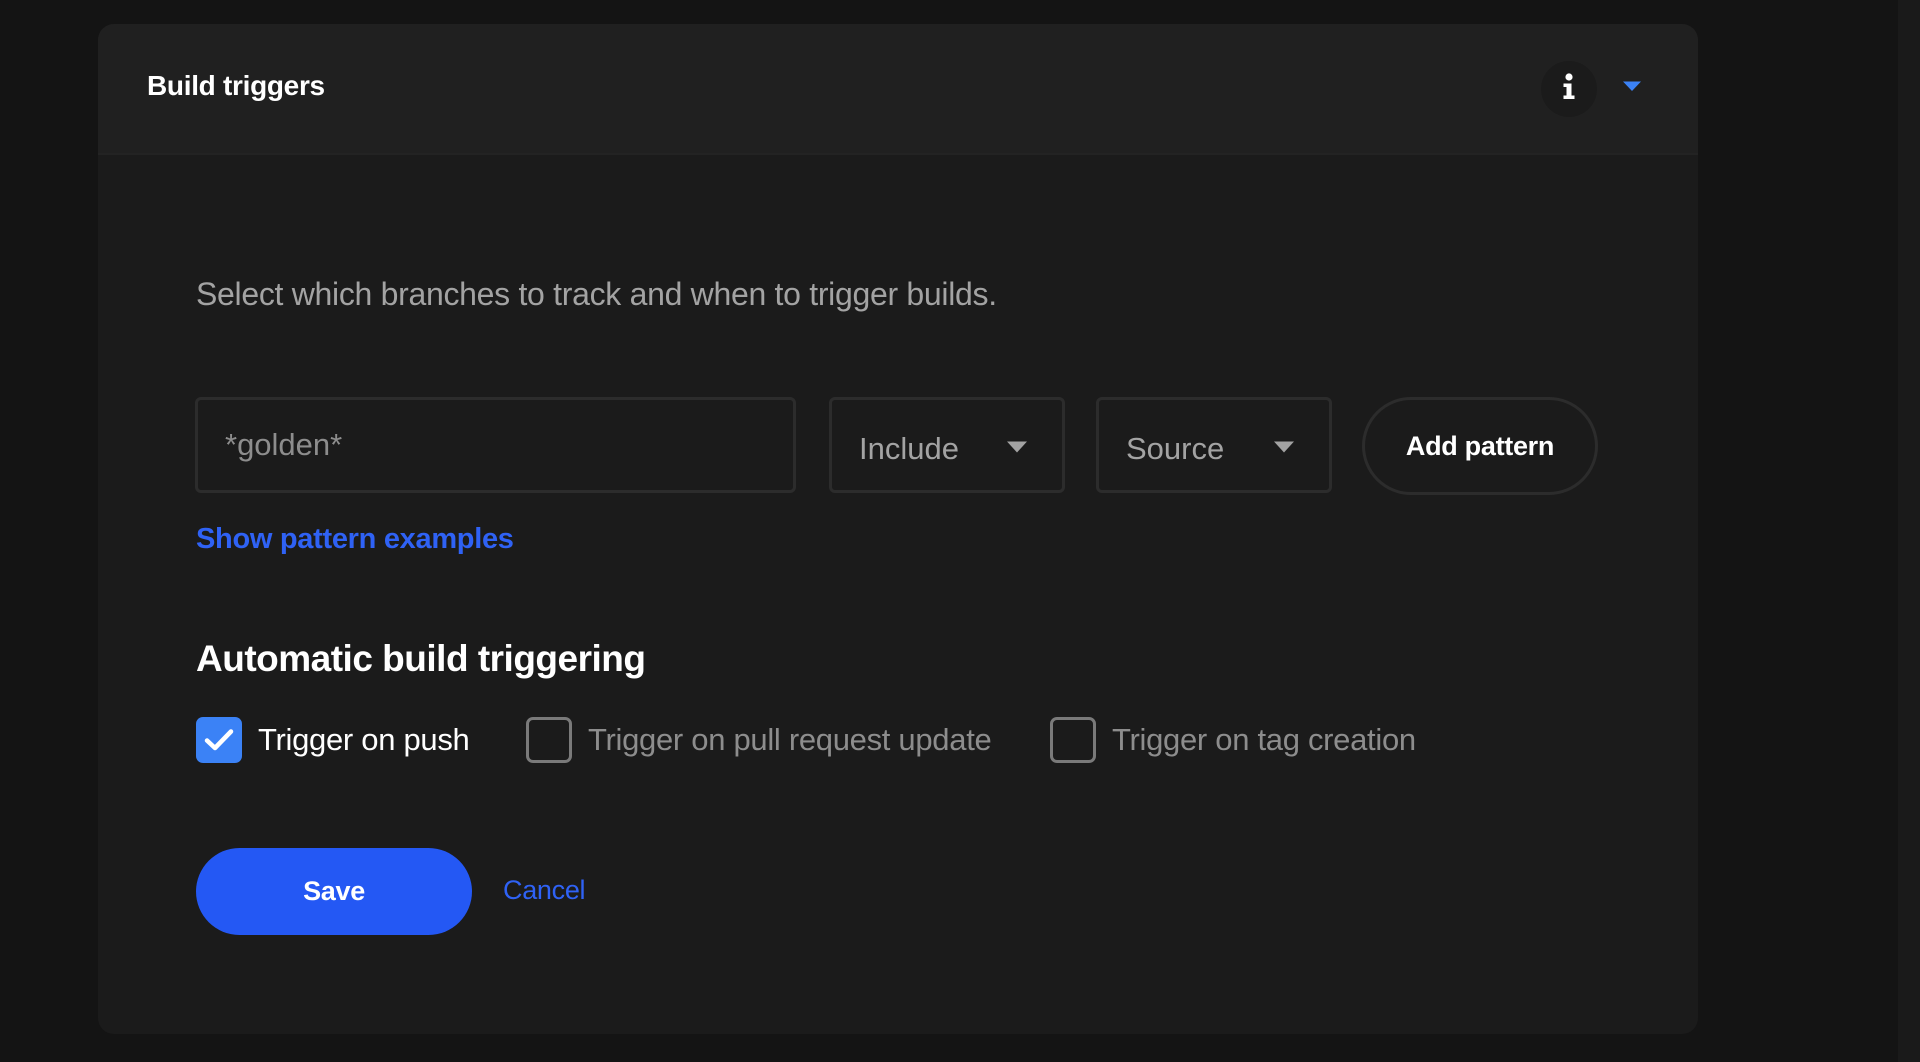  I want to click on panel-header: Build triggers, so click(898, 89).